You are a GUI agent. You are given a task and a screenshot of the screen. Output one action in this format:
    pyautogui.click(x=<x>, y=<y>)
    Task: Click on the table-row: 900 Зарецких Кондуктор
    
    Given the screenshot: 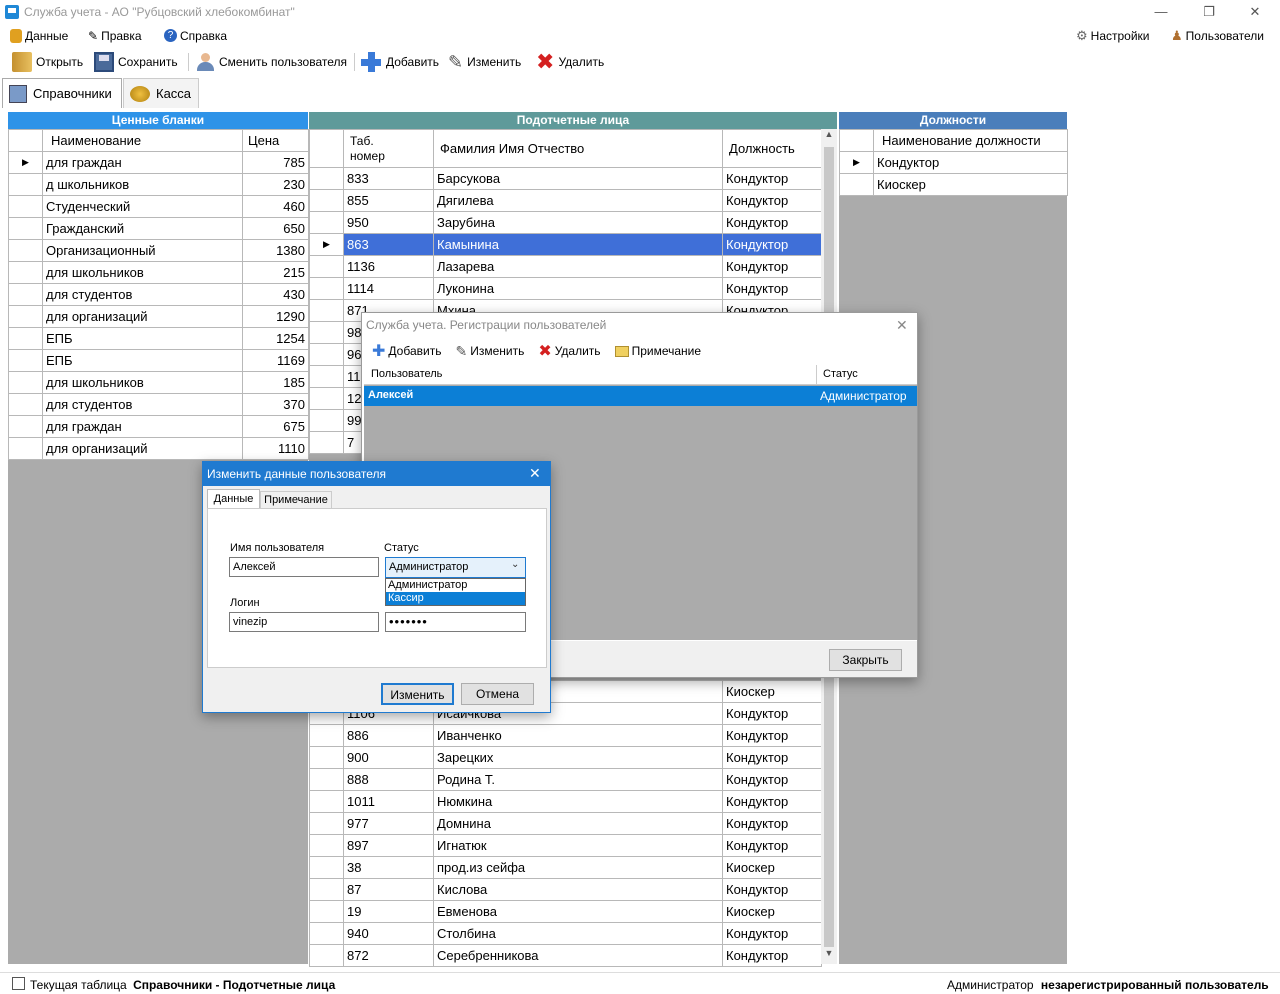 What is the action you would take?
    pyautogui.click(x=565, y=757)
    